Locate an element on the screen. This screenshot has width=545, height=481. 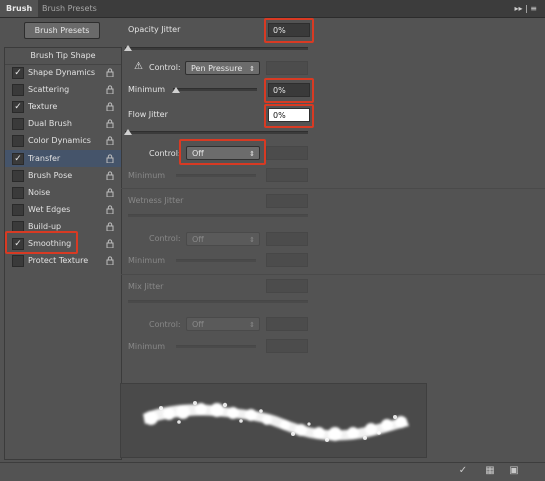
opacity-control-select: Pen Pressure ⇕ is located at coordinates (222, 68).